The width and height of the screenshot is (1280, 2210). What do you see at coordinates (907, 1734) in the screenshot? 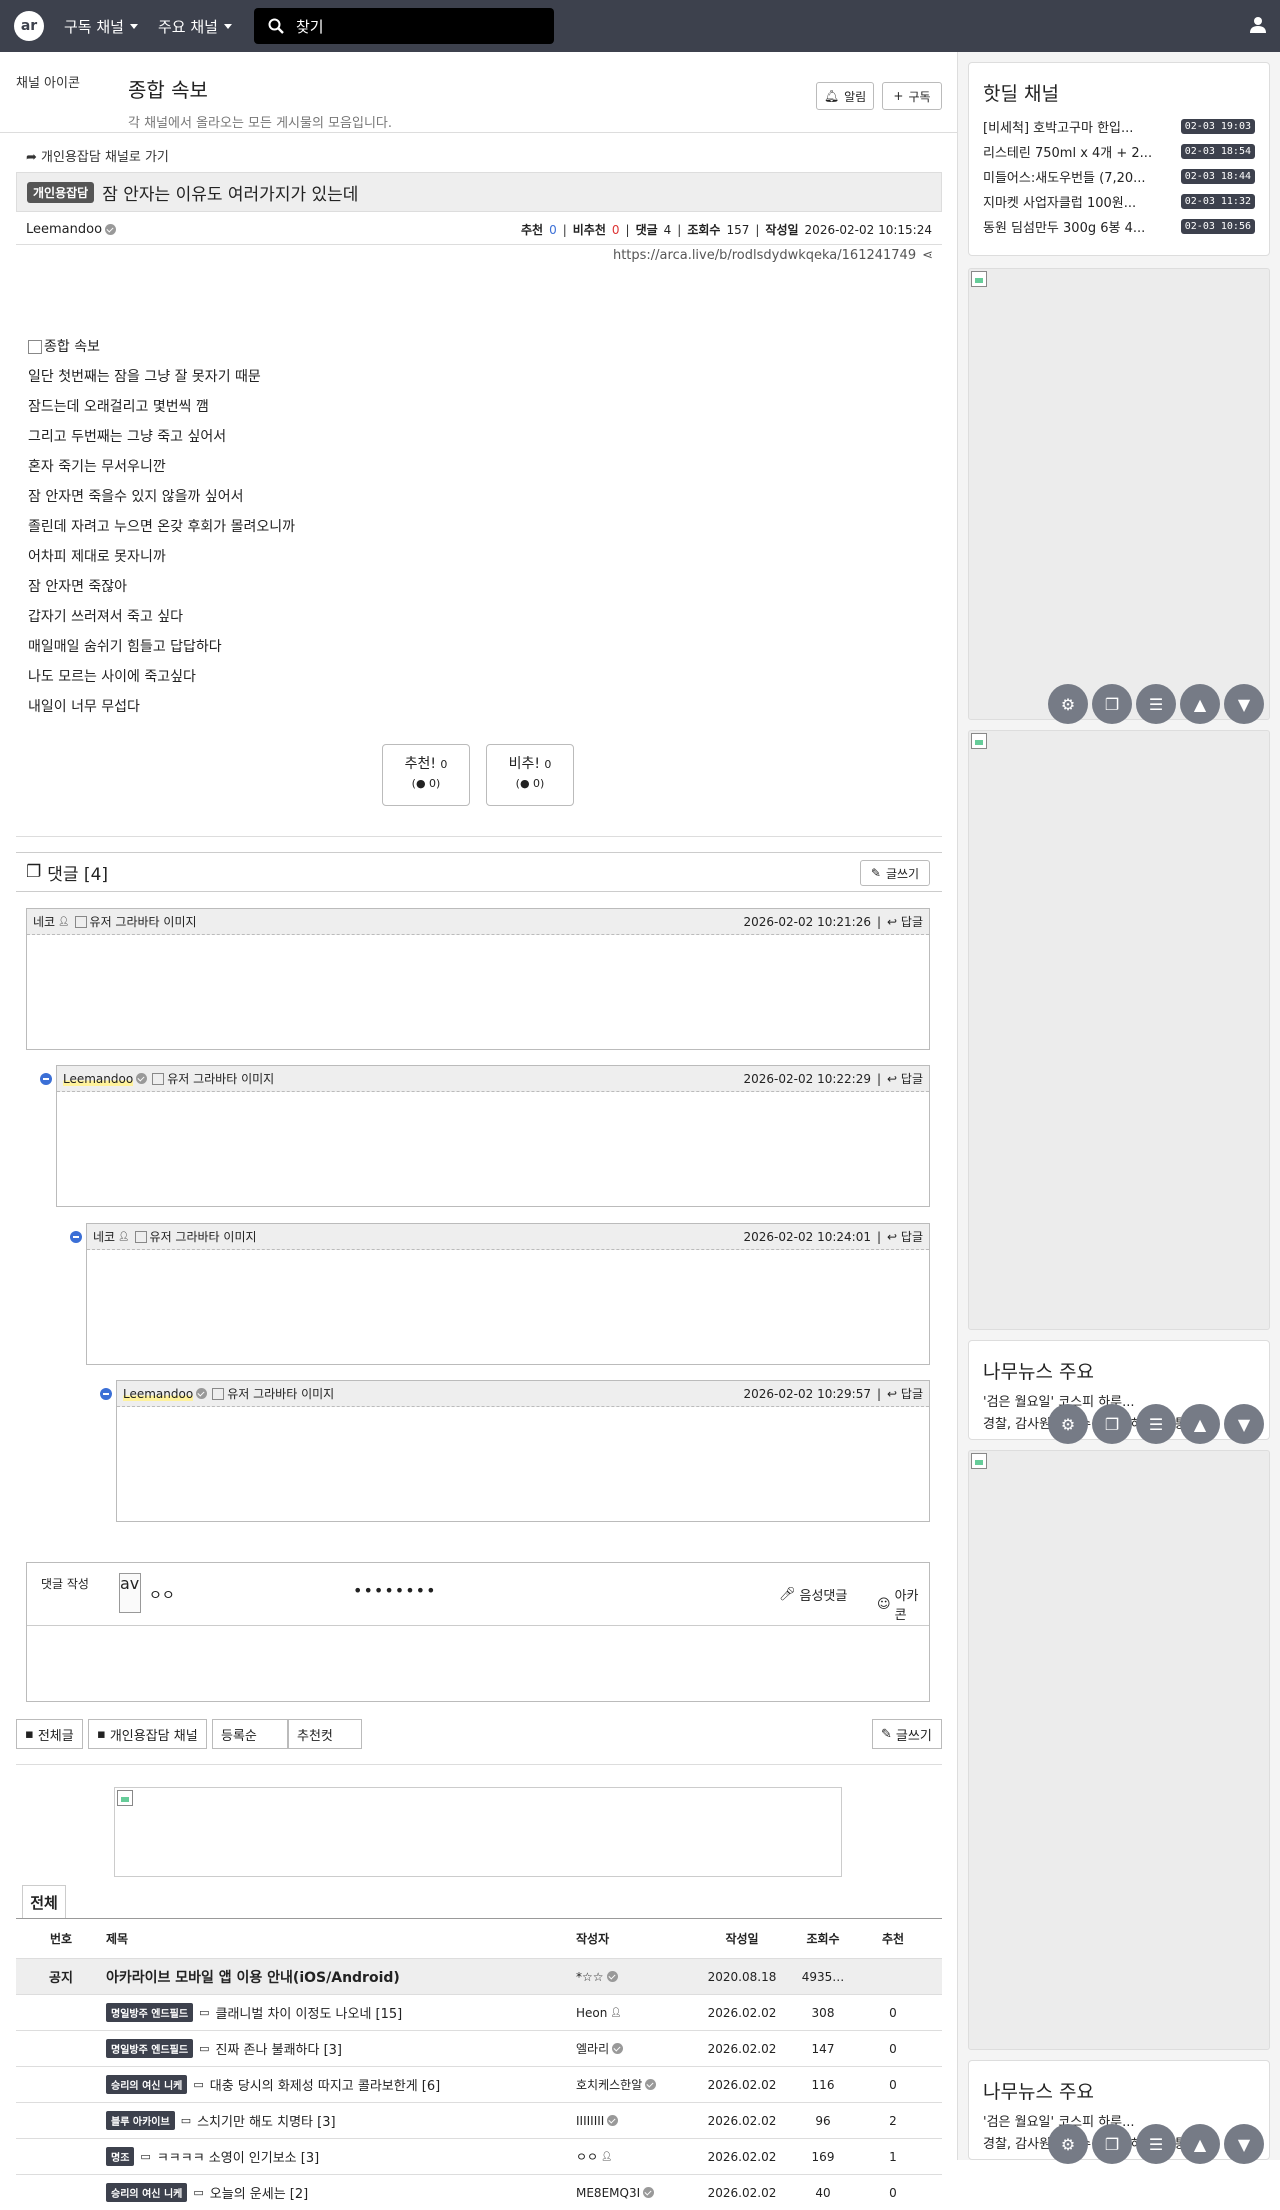
I see `board-write-button: ✎ 글쓰기` at bounding box center [907, 1734].